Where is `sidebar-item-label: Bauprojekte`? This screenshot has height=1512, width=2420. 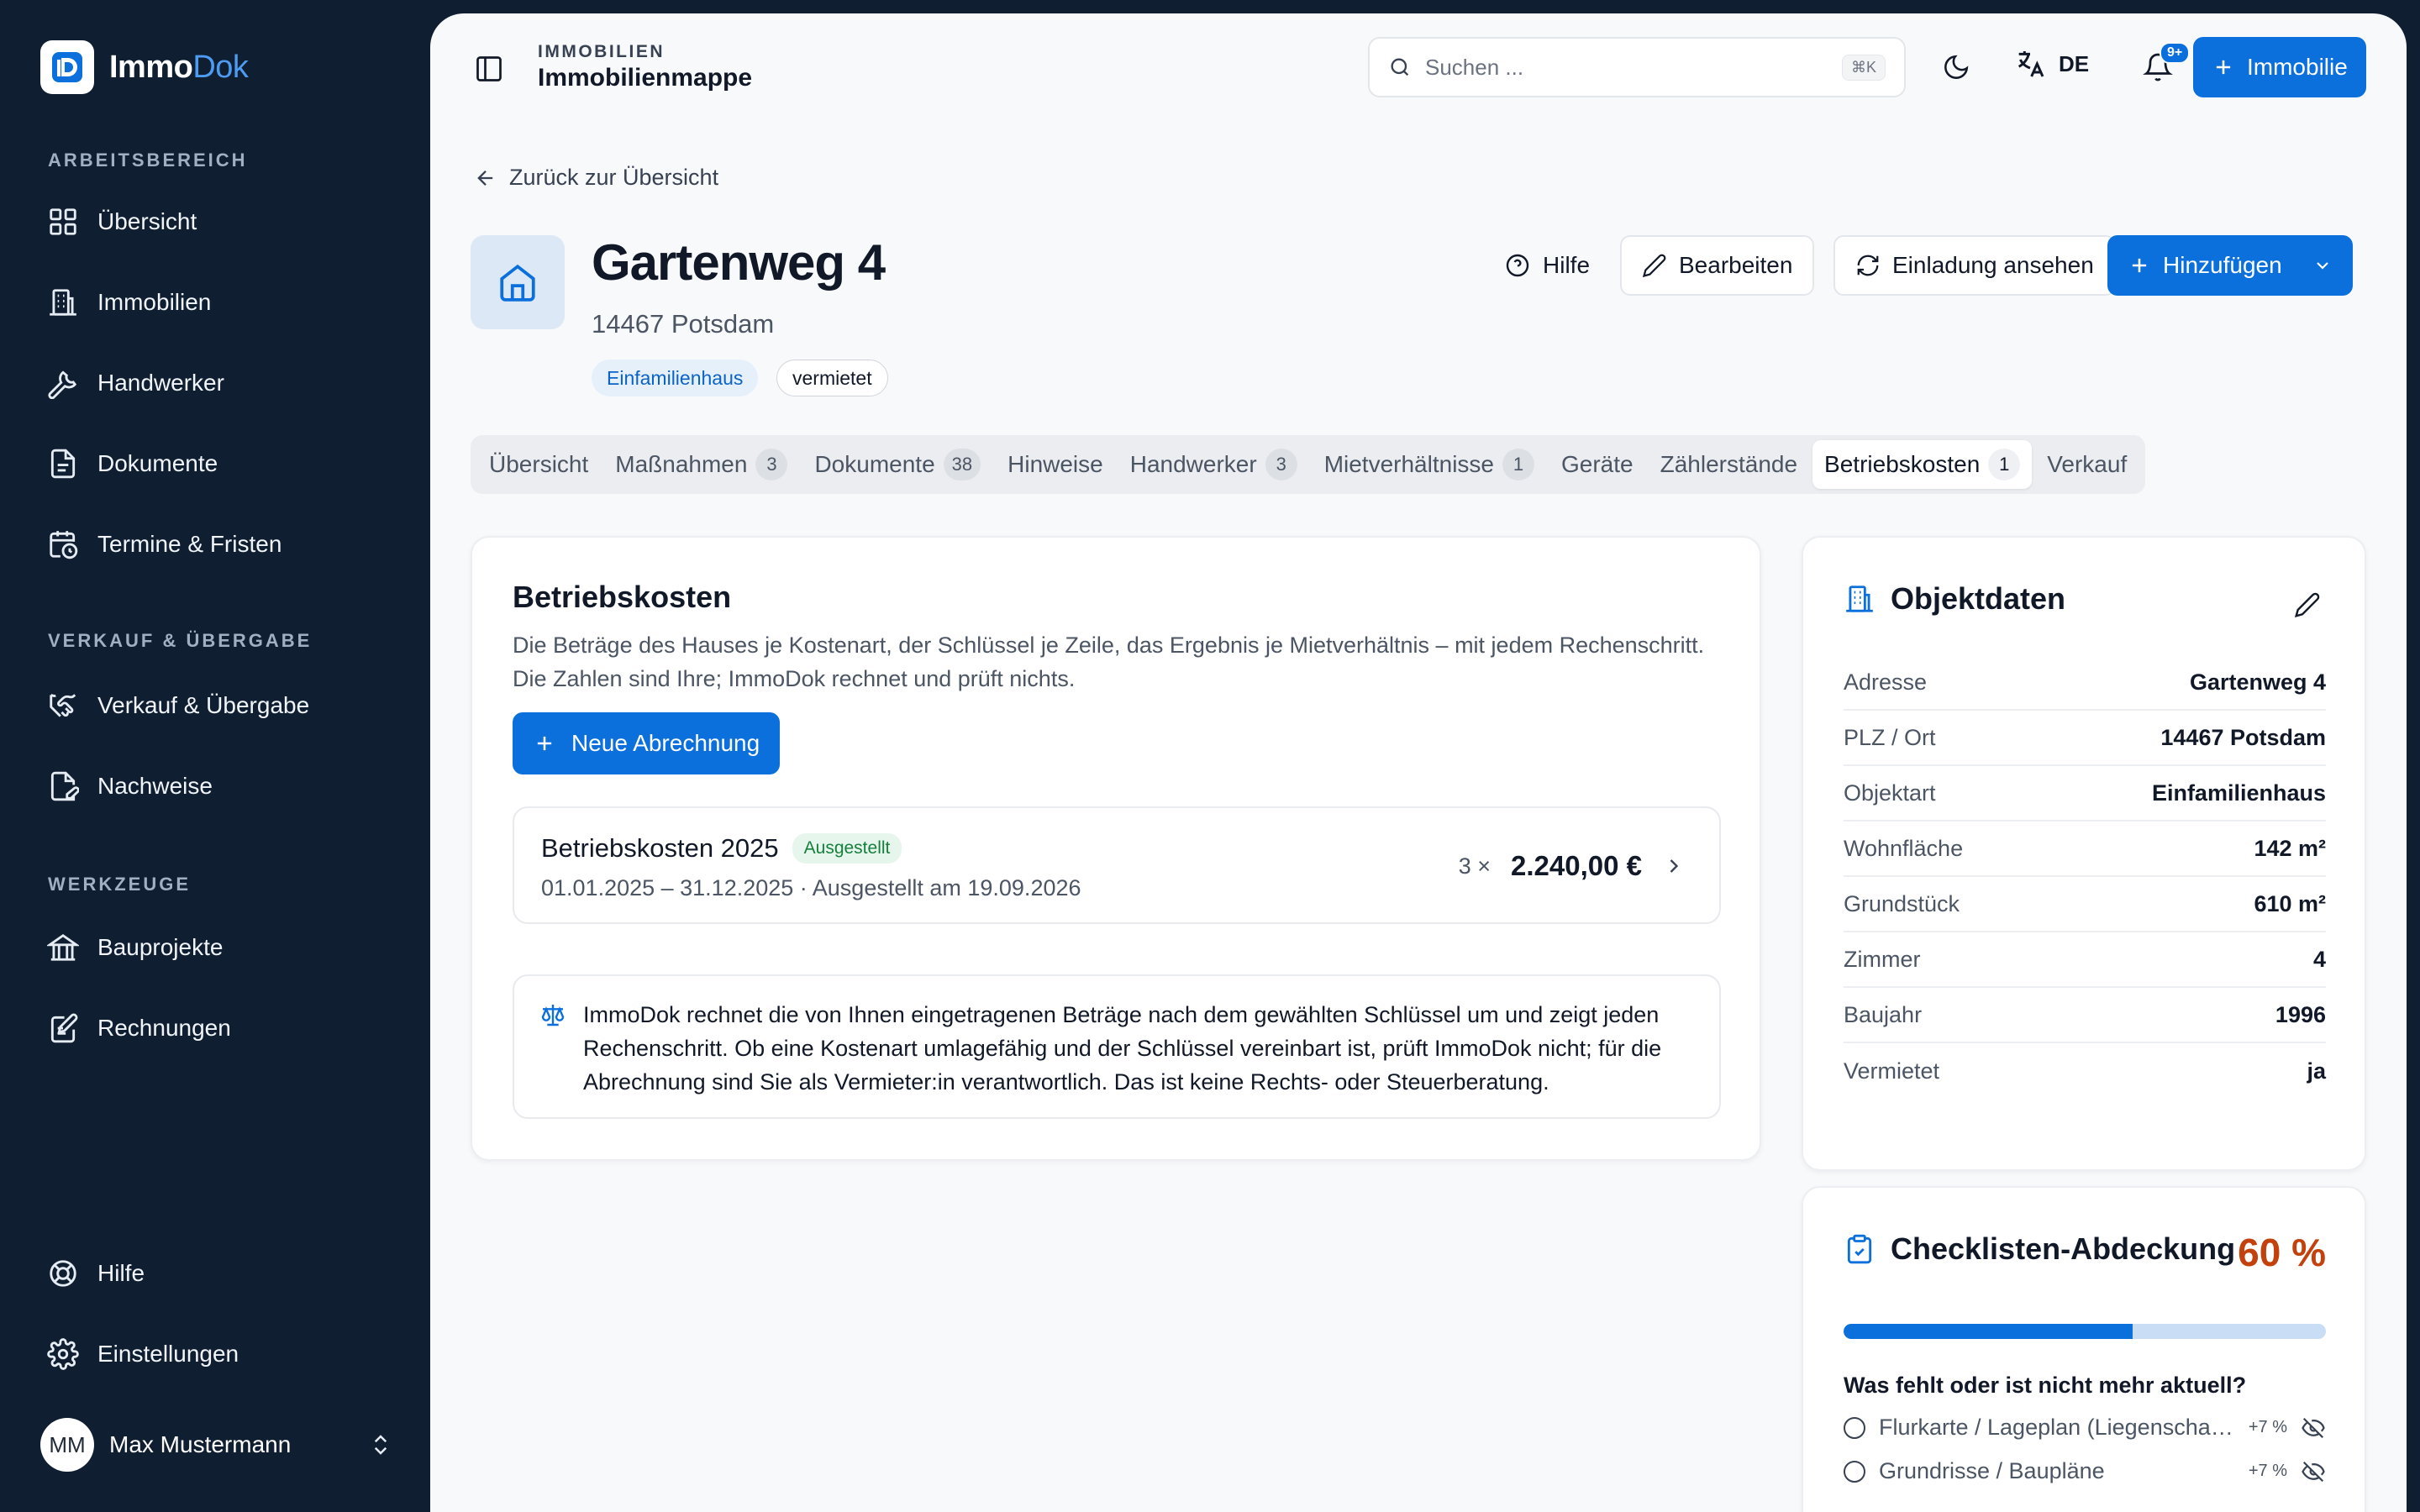
sidebar-item-label: Bauprojekte is located at coordinates (161, 947).